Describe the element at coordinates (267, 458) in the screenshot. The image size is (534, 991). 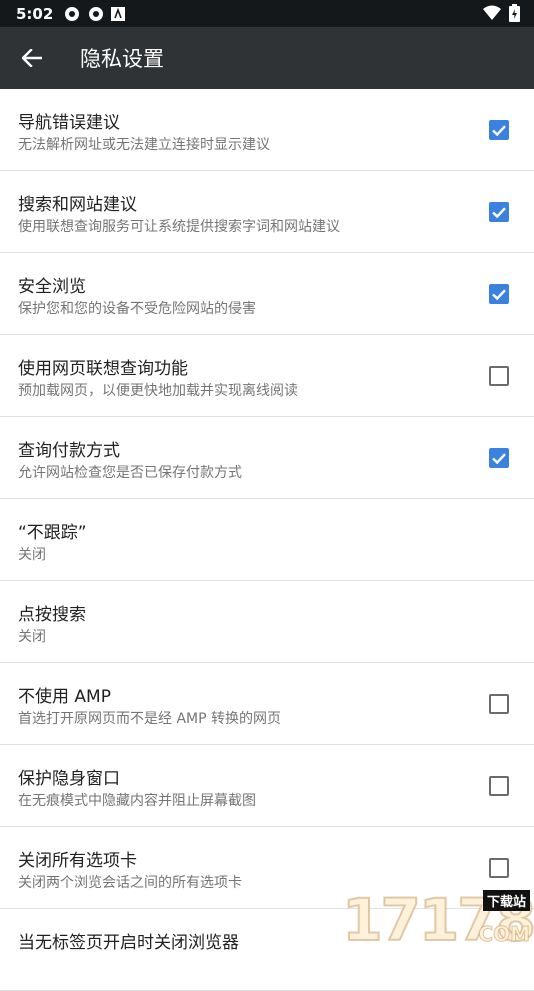
I see `settings-row: 查询付款方式允许网站检查您是否已保存付款方式` at that location.